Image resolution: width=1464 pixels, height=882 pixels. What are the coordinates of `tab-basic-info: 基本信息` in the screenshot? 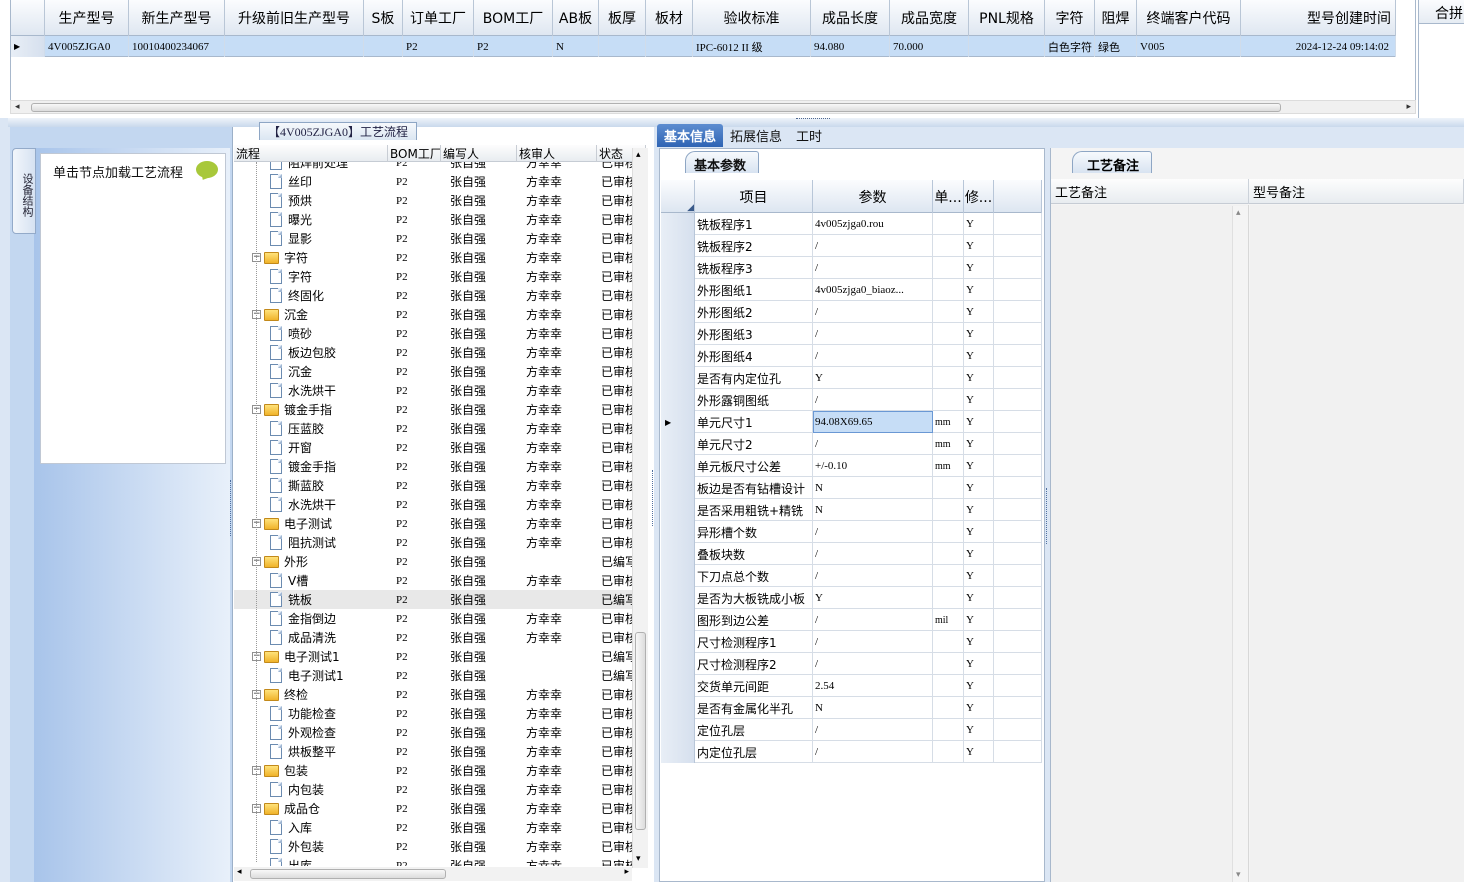 It's located at (690, 135).